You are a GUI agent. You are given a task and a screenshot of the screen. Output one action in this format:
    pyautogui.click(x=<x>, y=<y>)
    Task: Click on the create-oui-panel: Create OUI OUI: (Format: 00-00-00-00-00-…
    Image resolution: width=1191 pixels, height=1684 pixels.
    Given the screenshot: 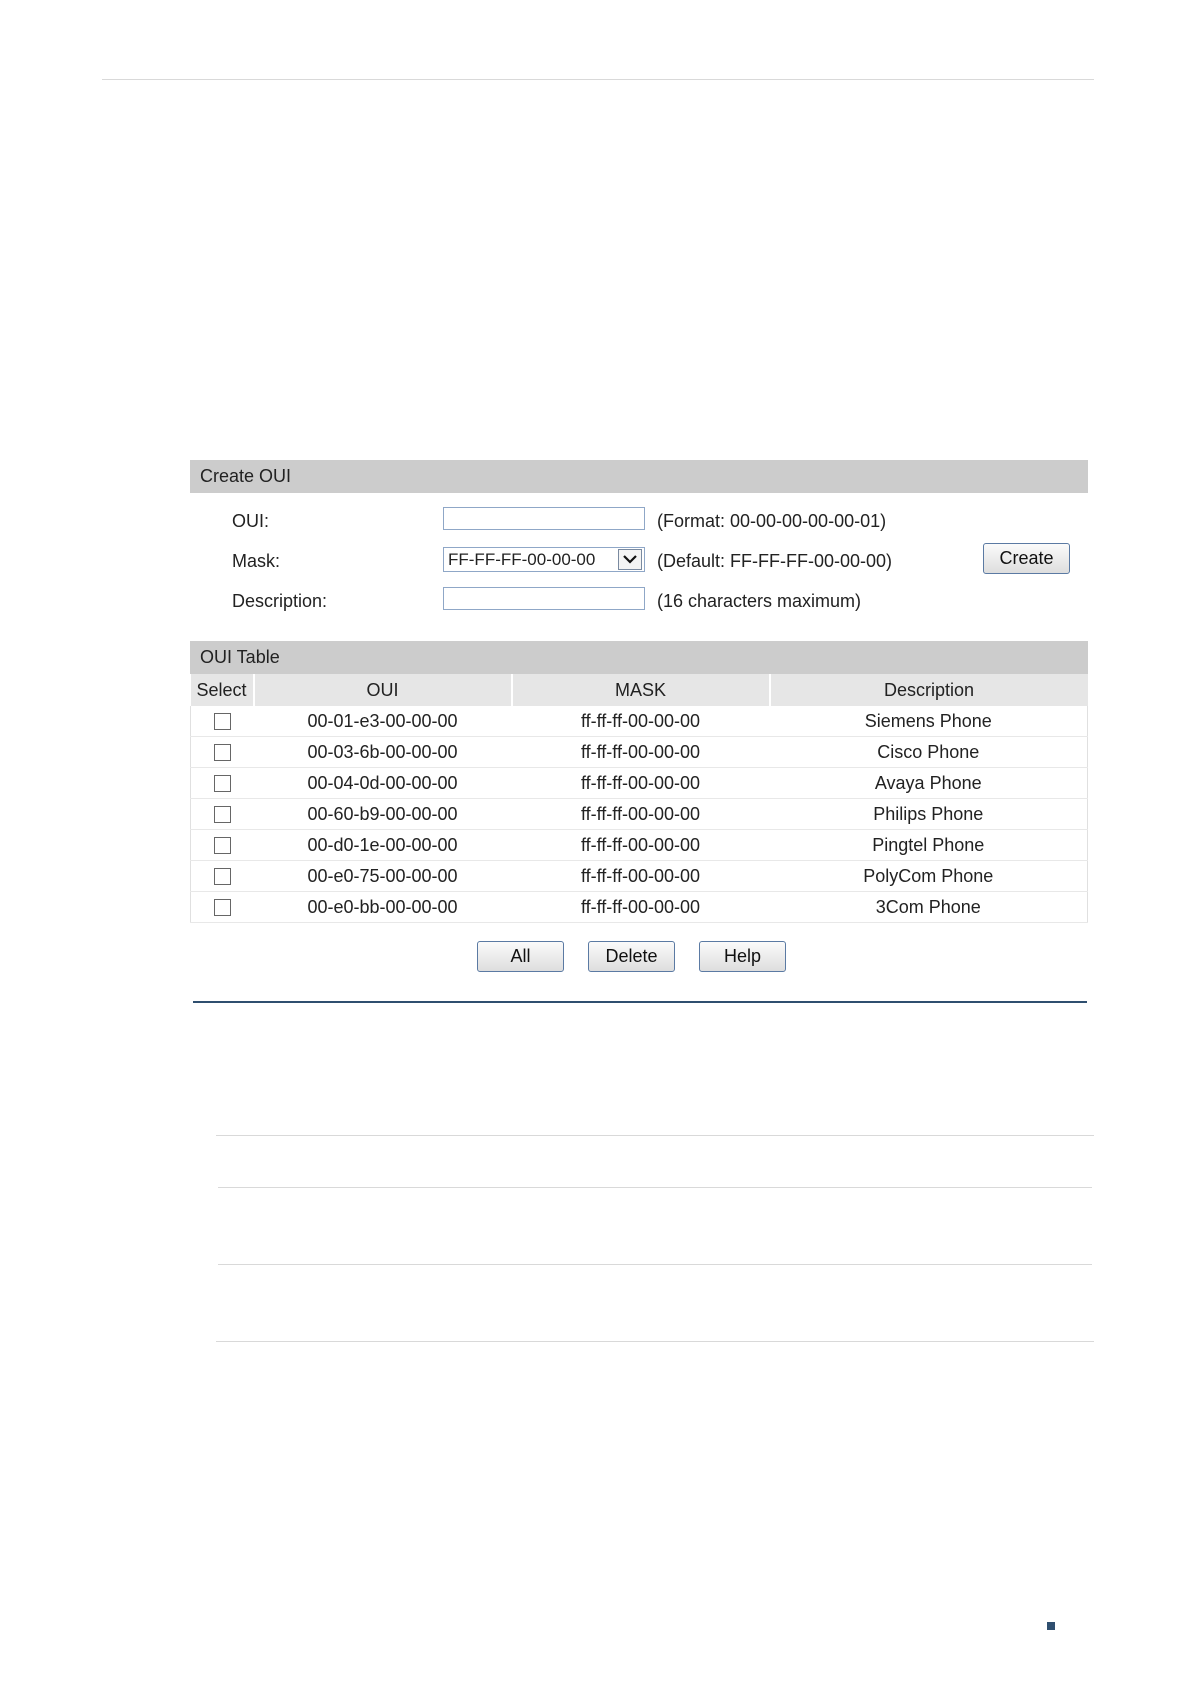 What is the action you would take?
    pyautogui.click(x=639, y=545)
    